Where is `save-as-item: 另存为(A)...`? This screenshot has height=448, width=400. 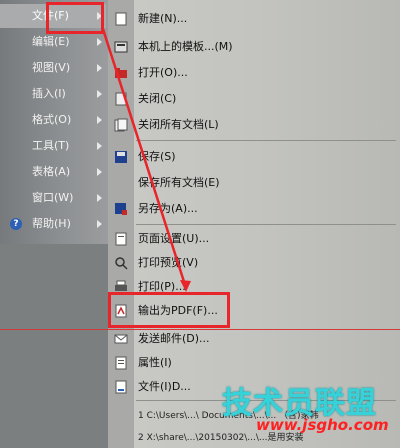 save-as-item: 另存为(A)... is located at coordinates (254, 209).